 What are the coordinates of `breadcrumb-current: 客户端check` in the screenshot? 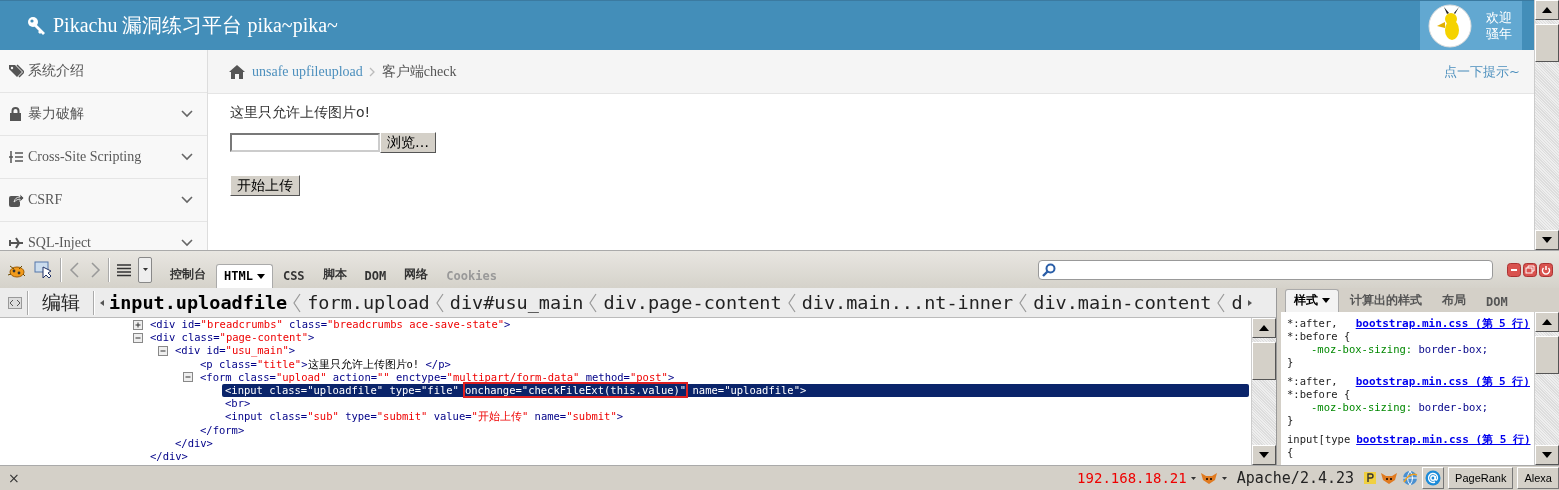 It's located at (419, 71).